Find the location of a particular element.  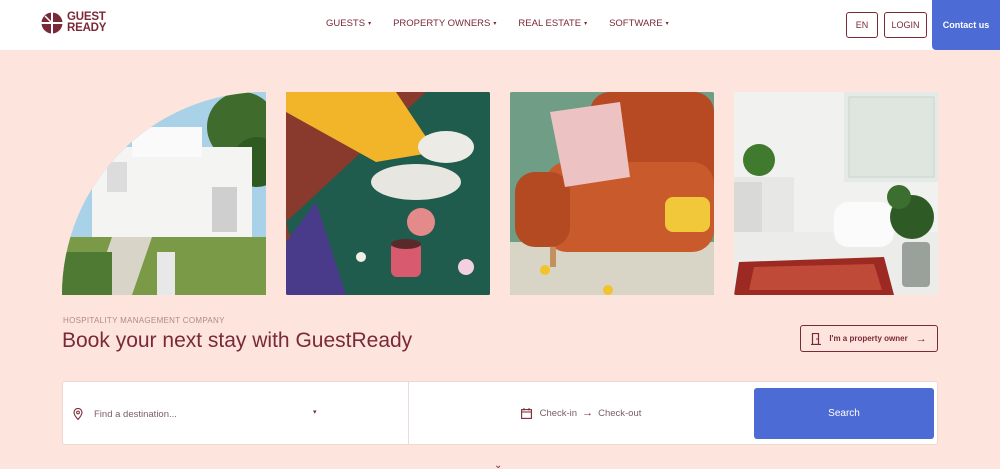

date-range-field: Check-in → Check-out is located at coordinates (581, 413).